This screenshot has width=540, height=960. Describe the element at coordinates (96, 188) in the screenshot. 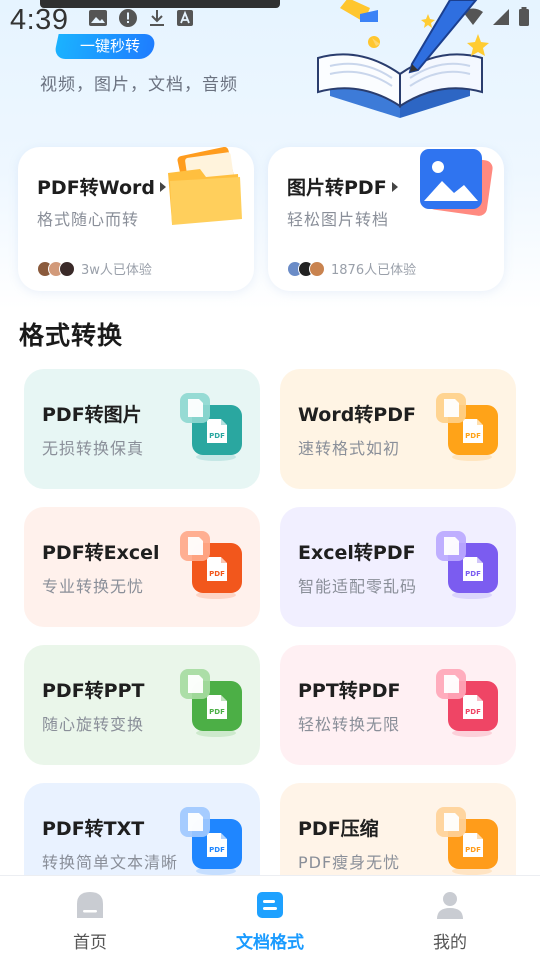

I see `card-title-label: PDF转Word` at that location.